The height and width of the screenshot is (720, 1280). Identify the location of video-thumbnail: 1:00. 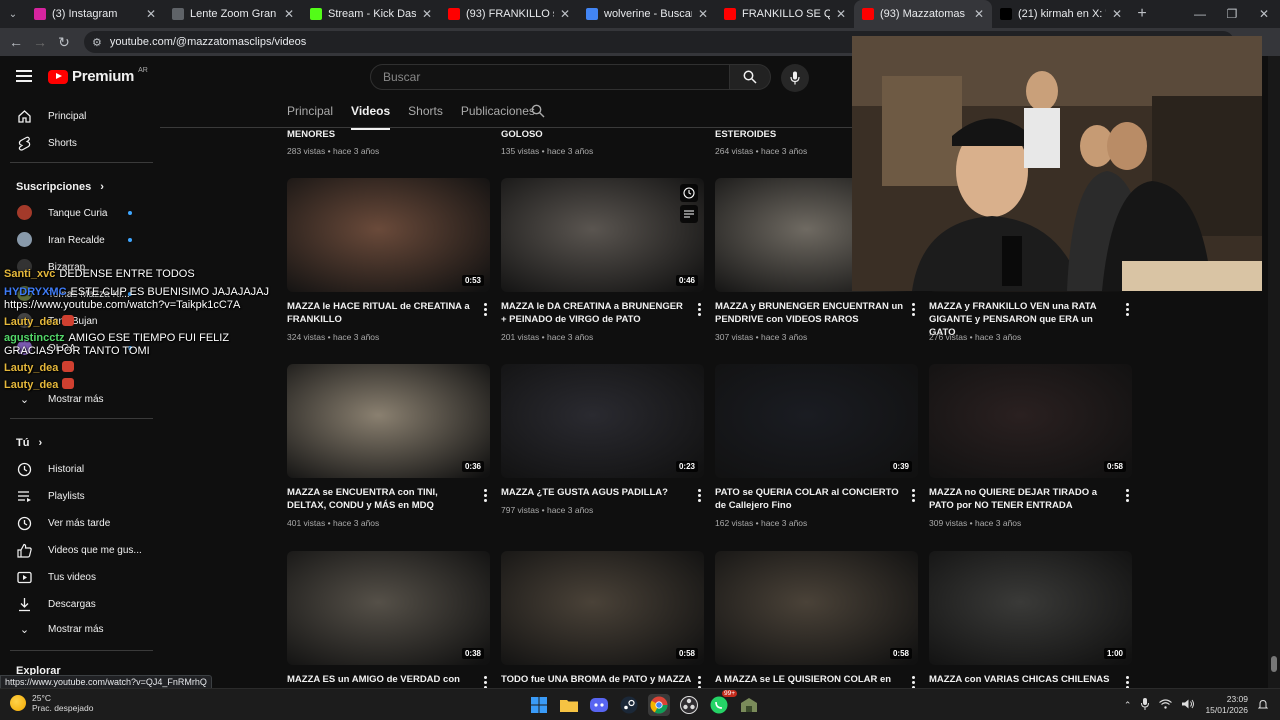
(1030, 608).